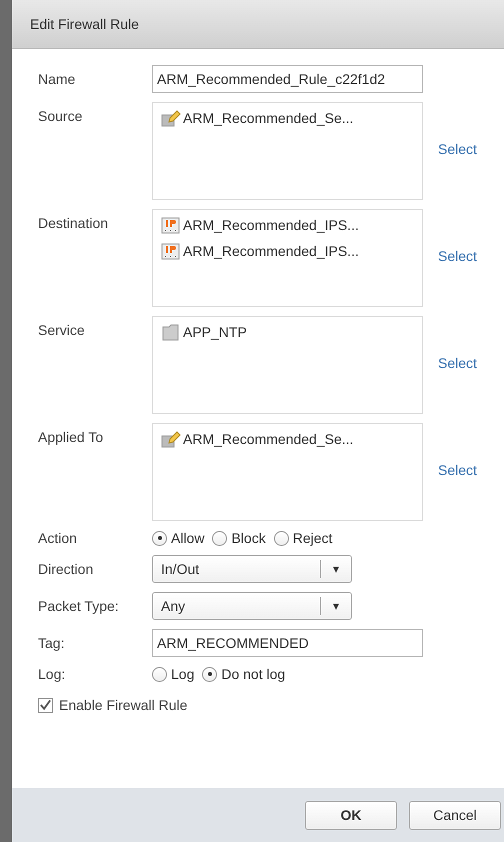  Describe the element at coordinates (57, 79) in the screenshot. I see `field-label: Name` at that location.